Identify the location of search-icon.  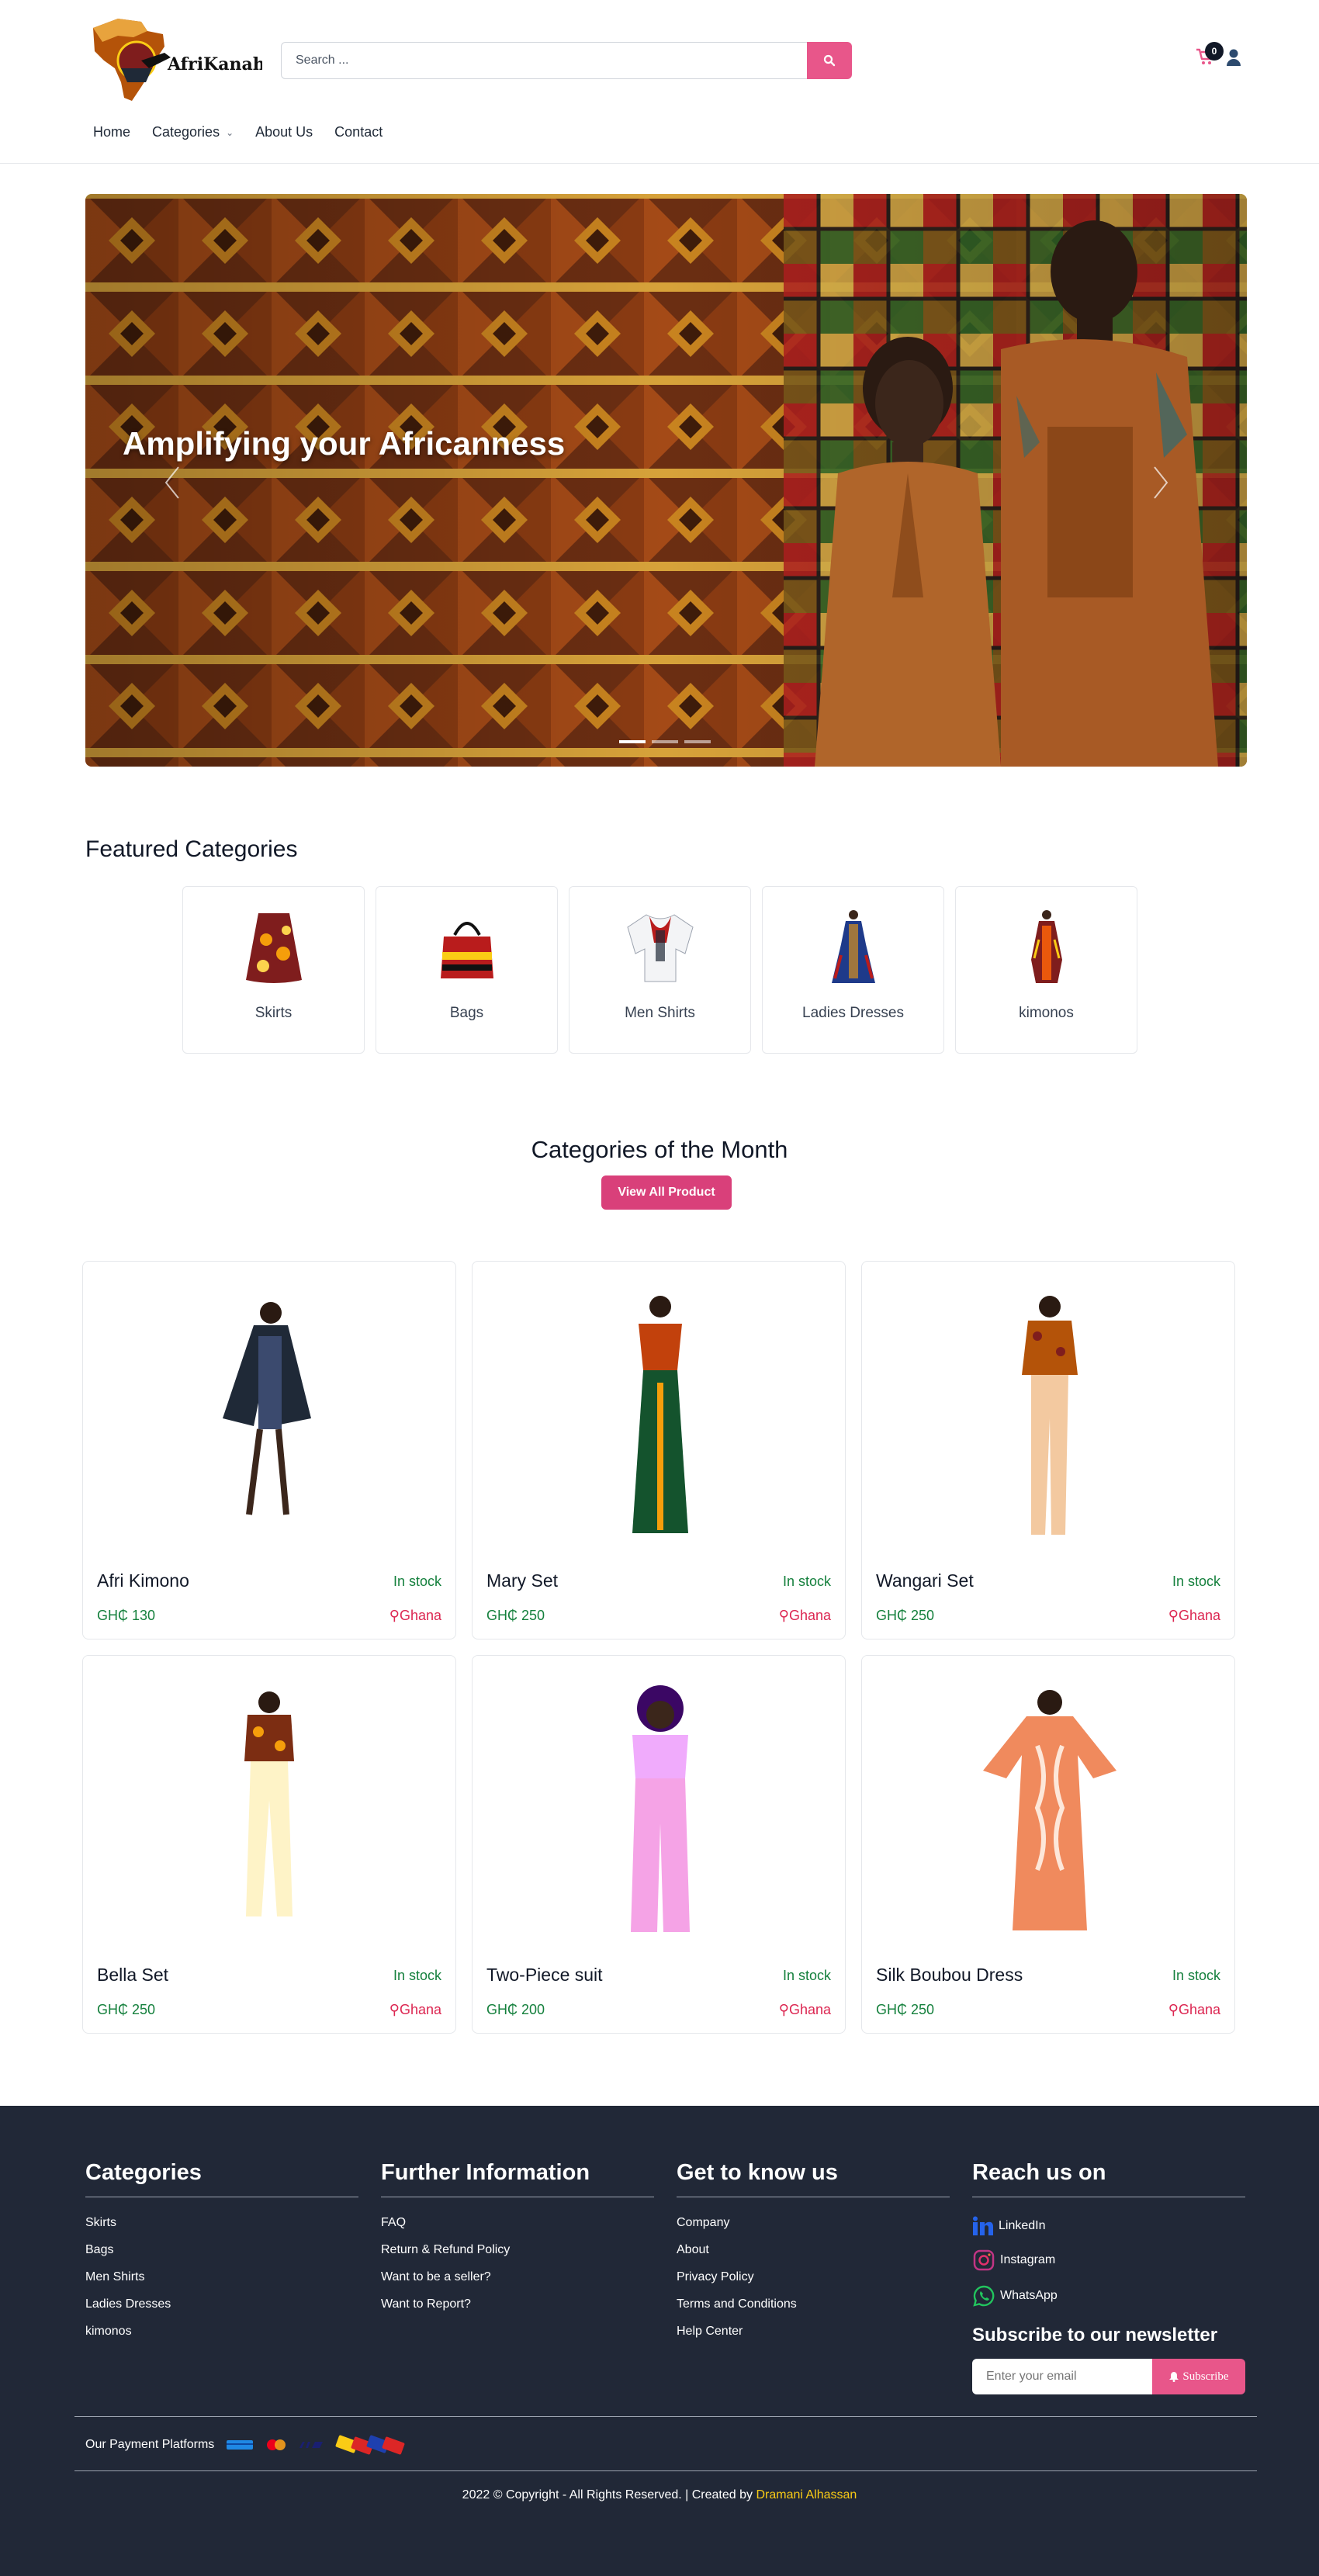
(830, 60).